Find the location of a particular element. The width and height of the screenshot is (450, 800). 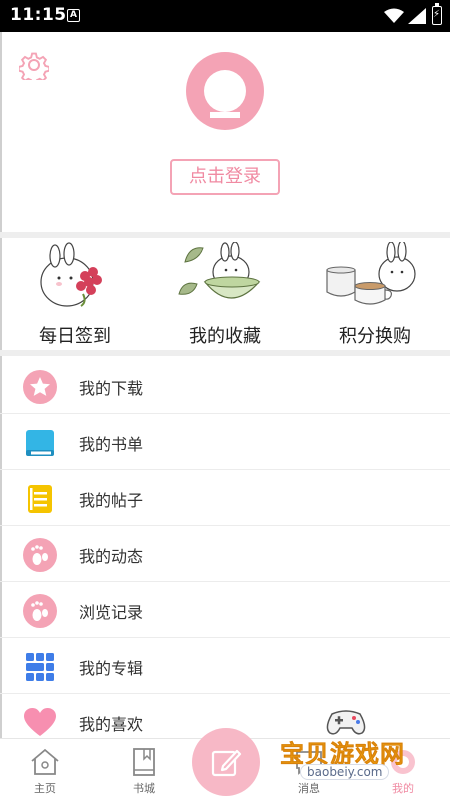

bunny-with-teacups-illustration is located at coordinates (371, 273).